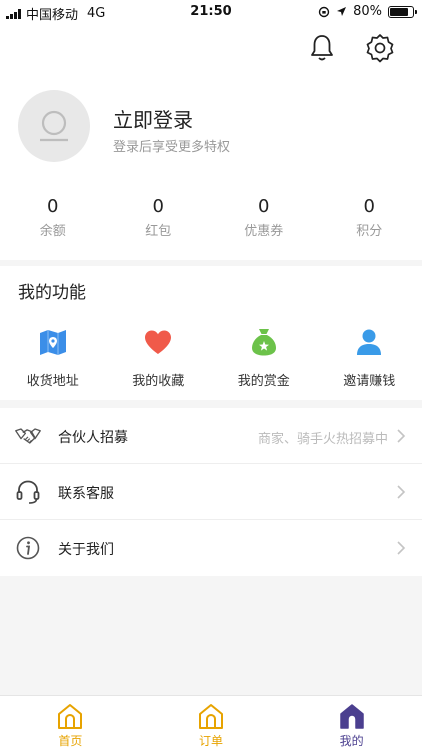  Describe the element at coordinates (158, 231) in the screenshot. I see `stat-label: 红包` at that location.